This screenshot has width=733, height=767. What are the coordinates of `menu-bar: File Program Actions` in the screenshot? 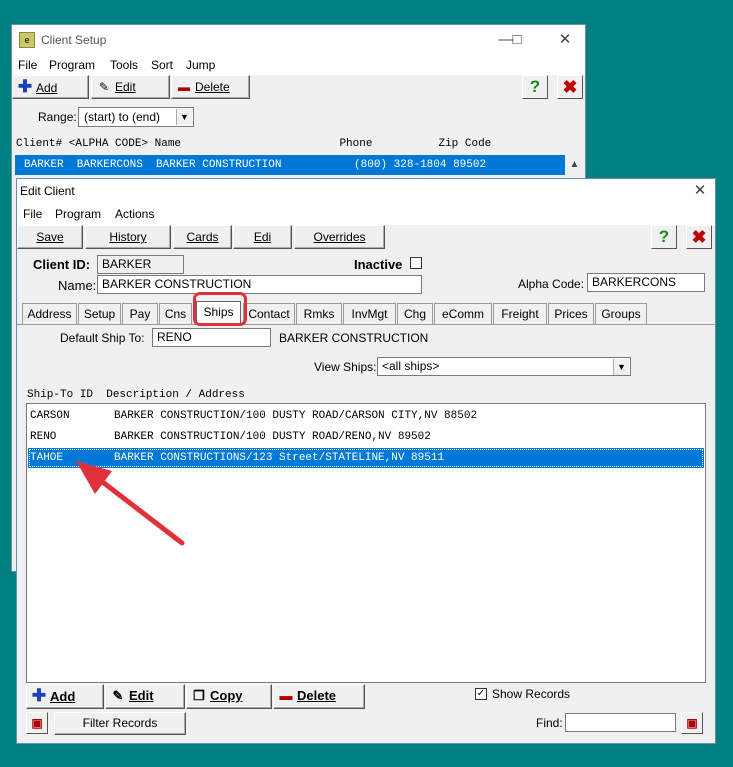 It's located at (366, 214).